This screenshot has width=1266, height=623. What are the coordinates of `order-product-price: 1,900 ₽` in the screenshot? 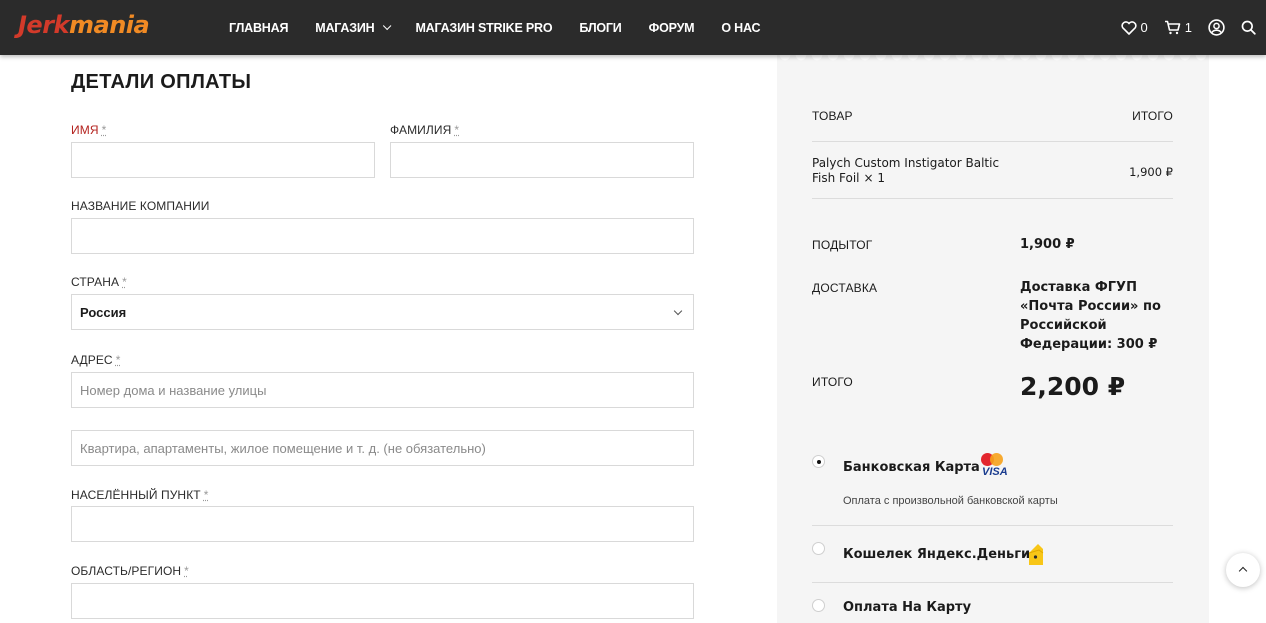 It's located at (1151, 172).